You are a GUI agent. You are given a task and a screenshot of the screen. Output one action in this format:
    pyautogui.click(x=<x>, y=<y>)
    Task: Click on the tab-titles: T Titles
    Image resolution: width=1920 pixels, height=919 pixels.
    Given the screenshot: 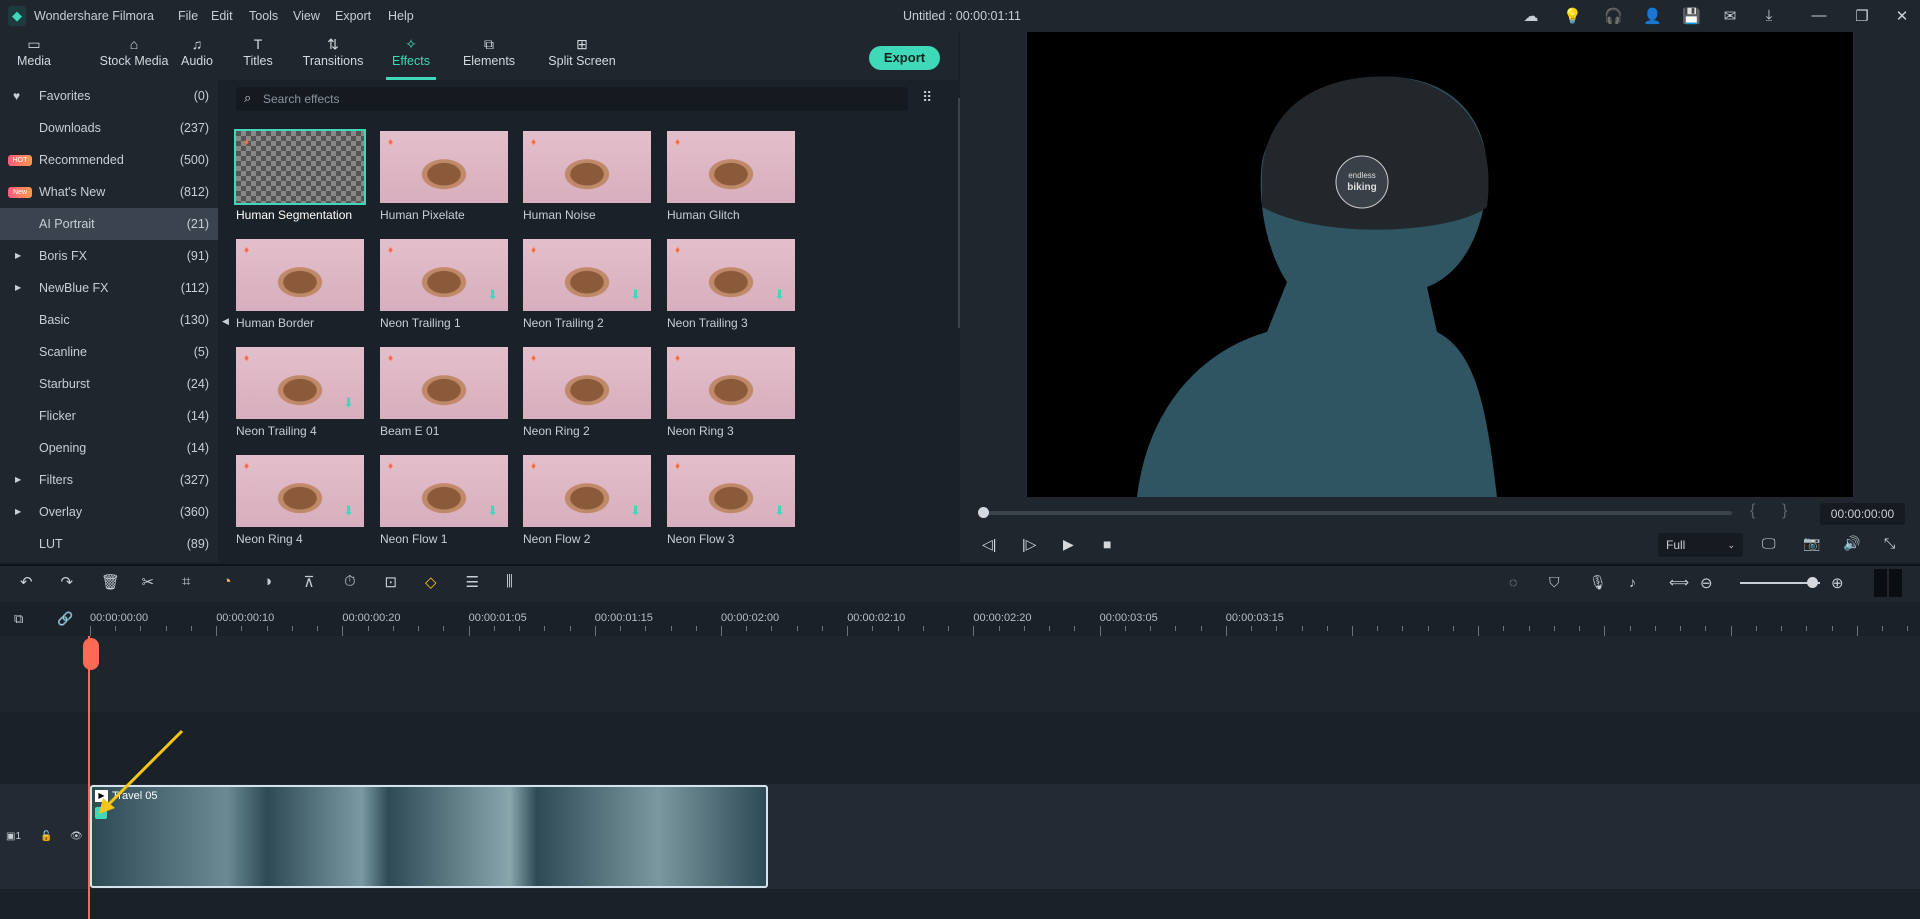 What is the action you would take?
    pyautogui.click(x=258, y=56)
    